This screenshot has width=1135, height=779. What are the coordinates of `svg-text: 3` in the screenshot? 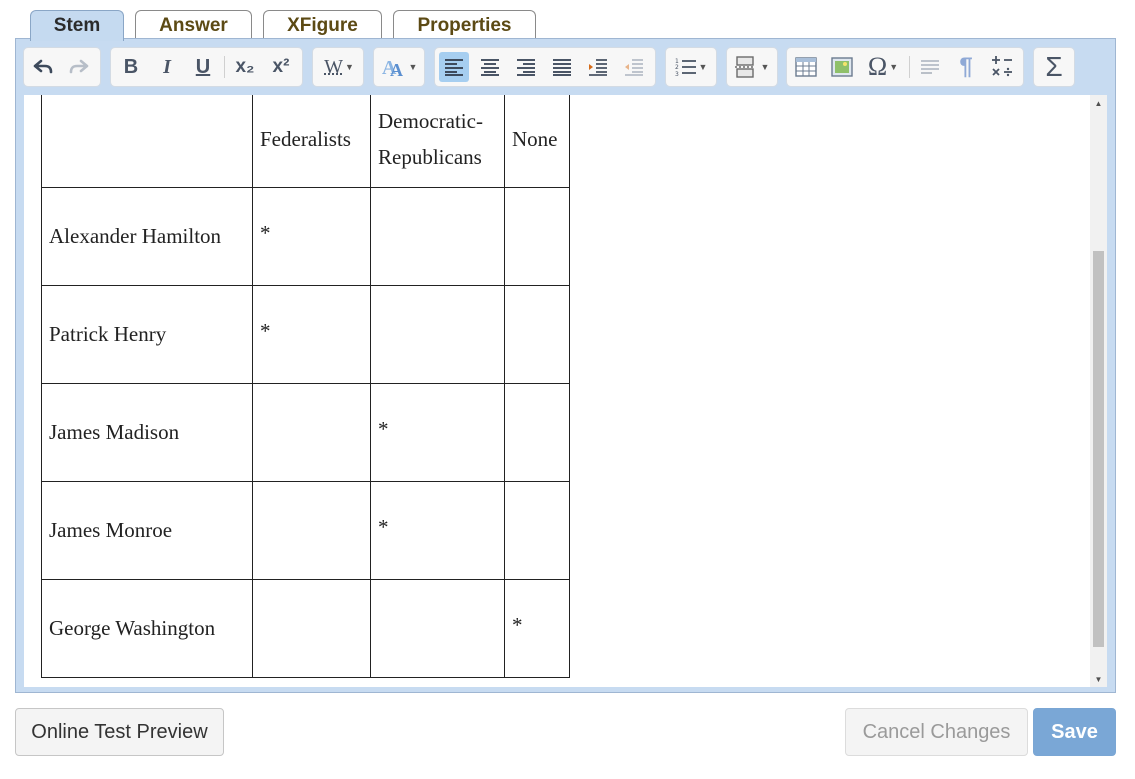 It's located at (677, 74).